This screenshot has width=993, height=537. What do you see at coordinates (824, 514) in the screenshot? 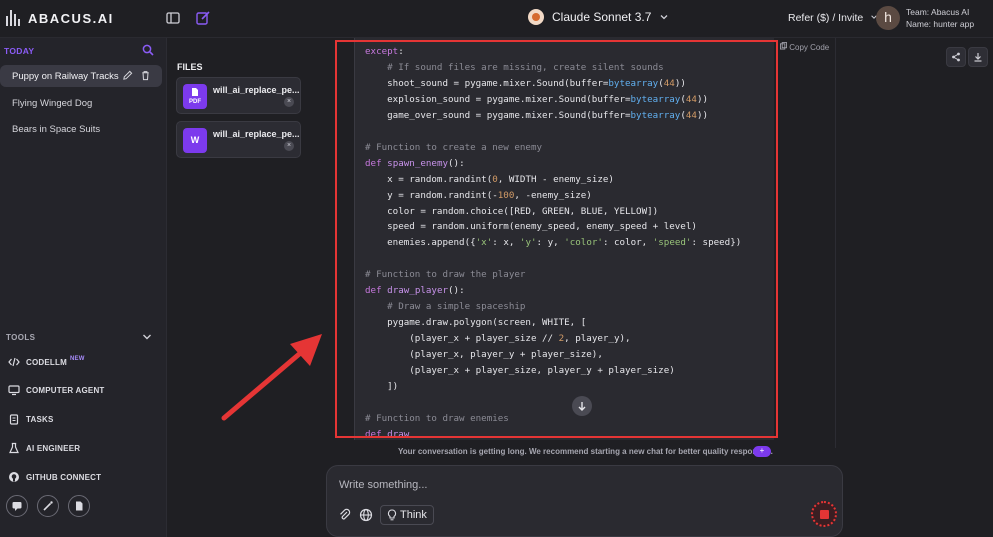
I see `stop-generation-button` at bounding box center [824, 514].